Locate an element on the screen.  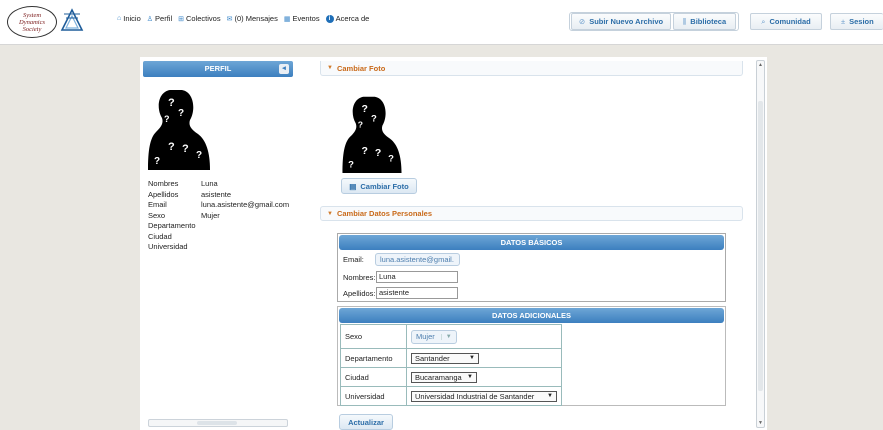
departamento-row: Departamento Santander ▼ is located at coordinates (451, 358).